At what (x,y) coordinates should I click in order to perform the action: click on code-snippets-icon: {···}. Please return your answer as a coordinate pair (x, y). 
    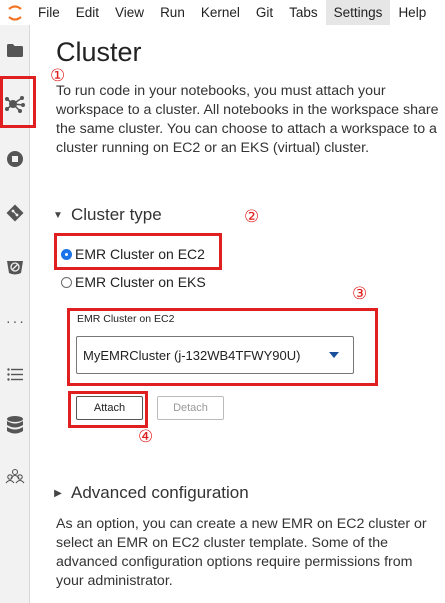
    Looking at the image, I should click on (15, 322).